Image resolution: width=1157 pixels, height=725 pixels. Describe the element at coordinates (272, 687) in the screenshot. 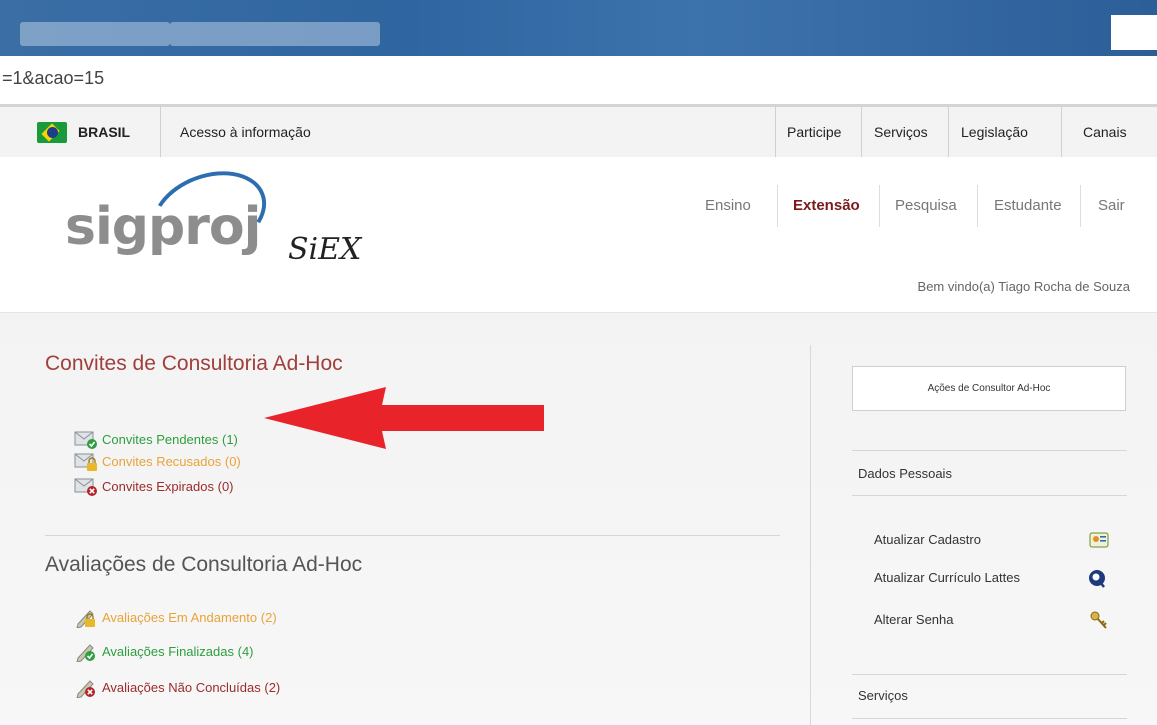

I see `avaliacoes-nao-concluidas-count: (2)` at that location.